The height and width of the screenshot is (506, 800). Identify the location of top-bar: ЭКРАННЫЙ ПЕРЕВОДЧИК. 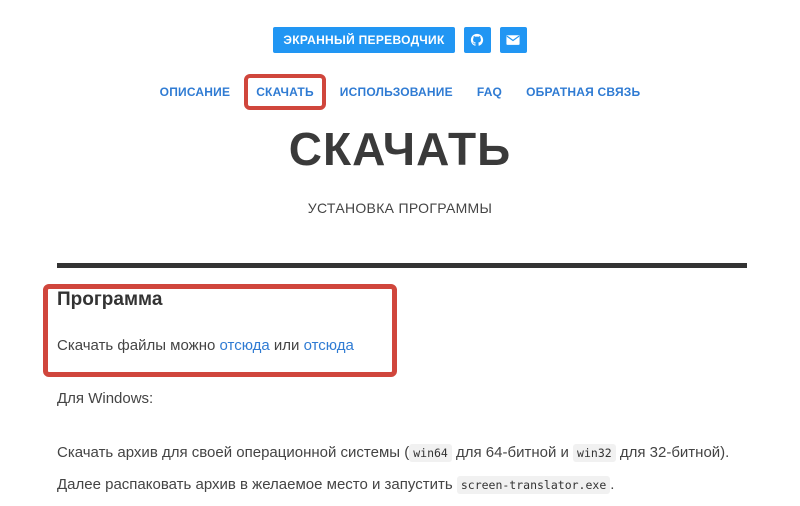
(400, 40).